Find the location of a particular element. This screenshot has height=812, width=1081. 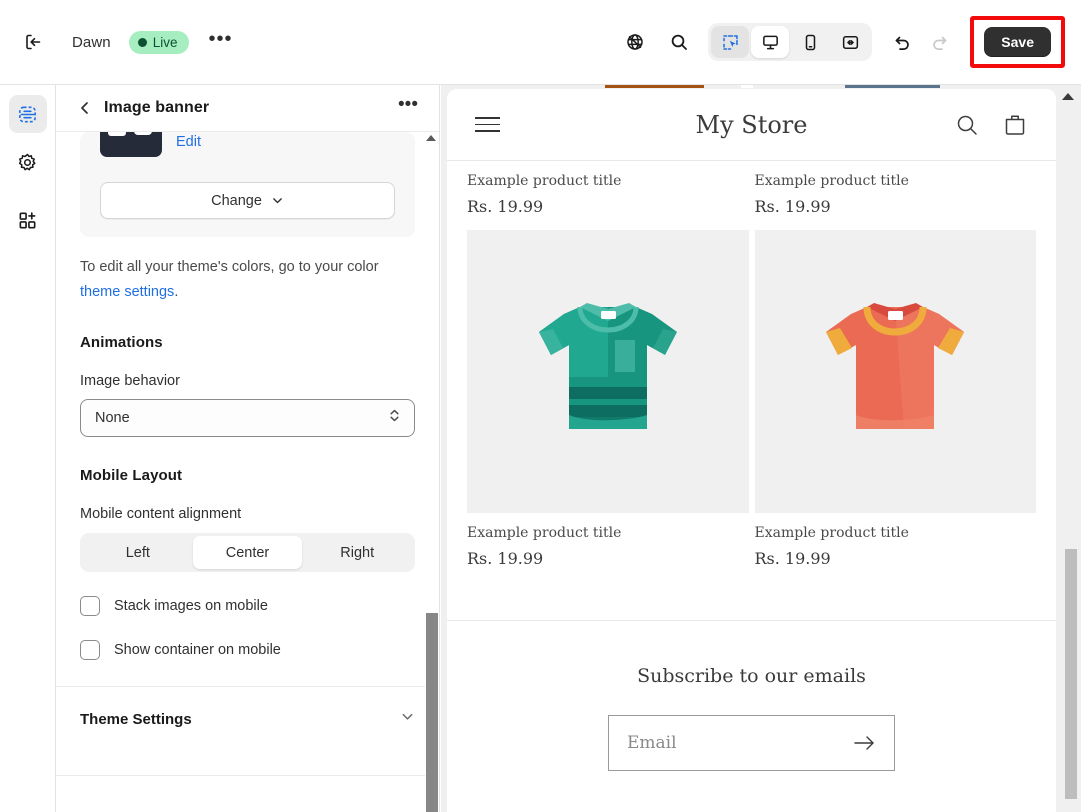

storefront-header: My Store is located at coordinates (751, 125).